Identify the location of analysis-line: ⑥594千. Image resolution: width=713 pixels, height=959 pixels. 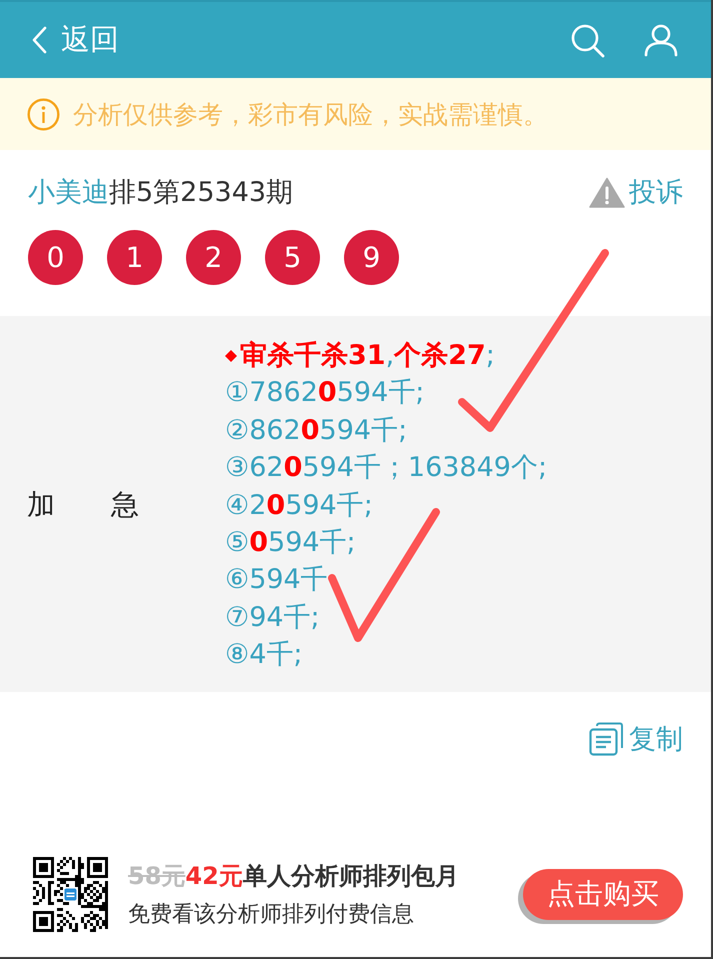
(276, 580).